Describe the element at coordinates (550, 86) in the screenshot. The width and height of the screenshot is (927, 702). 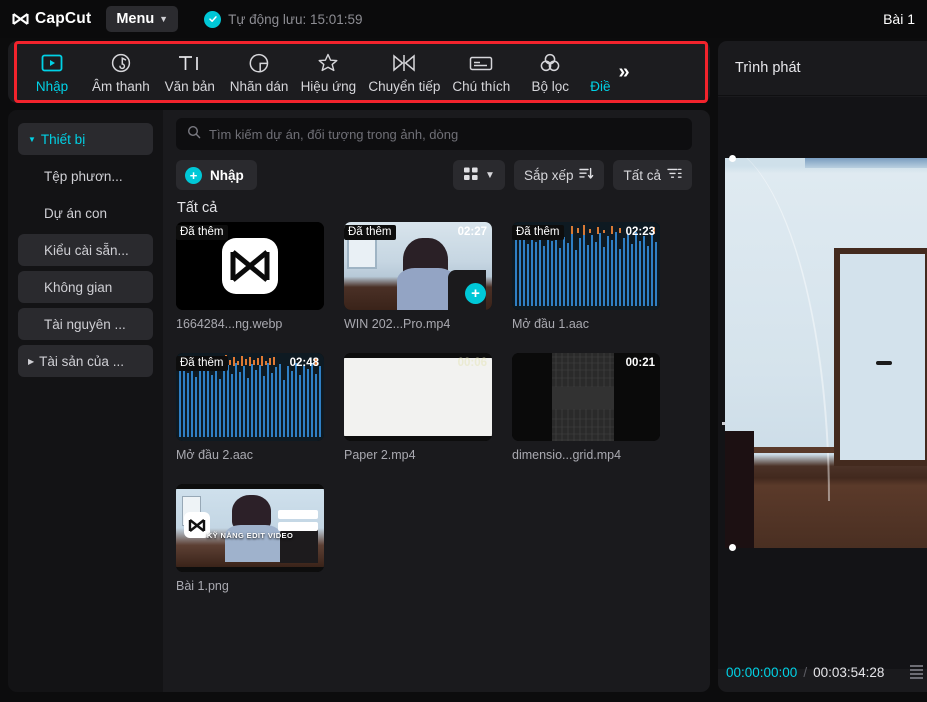
I see `tab-label: Bộ lọc` at that location.